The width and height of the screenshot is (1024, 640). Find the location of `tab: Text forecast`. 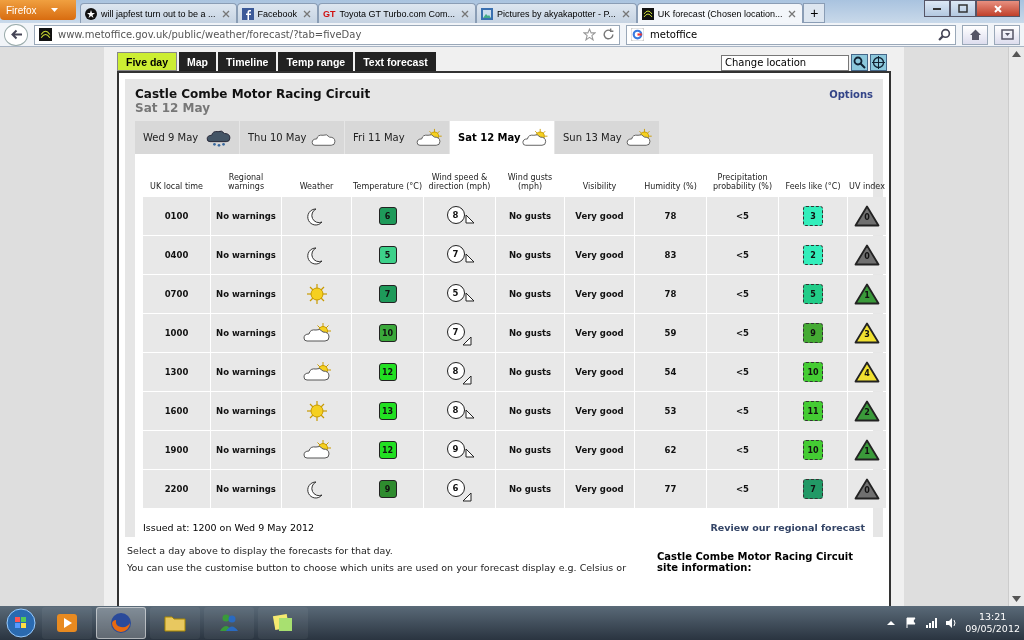

tab: Text forecast is located at coordinates (395, 61).